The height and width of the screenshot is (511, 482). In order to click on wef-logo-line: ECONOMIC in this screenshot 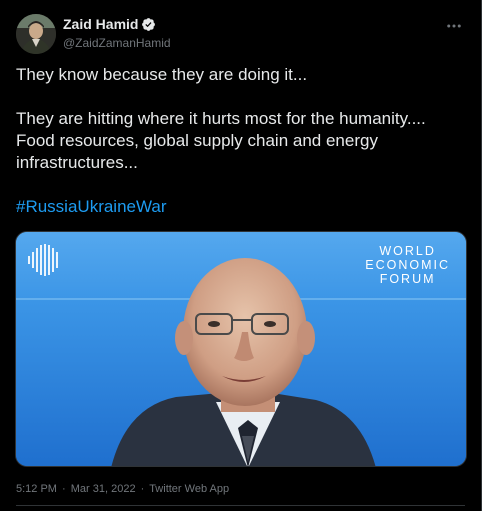, I will do `click(407, 265)`.